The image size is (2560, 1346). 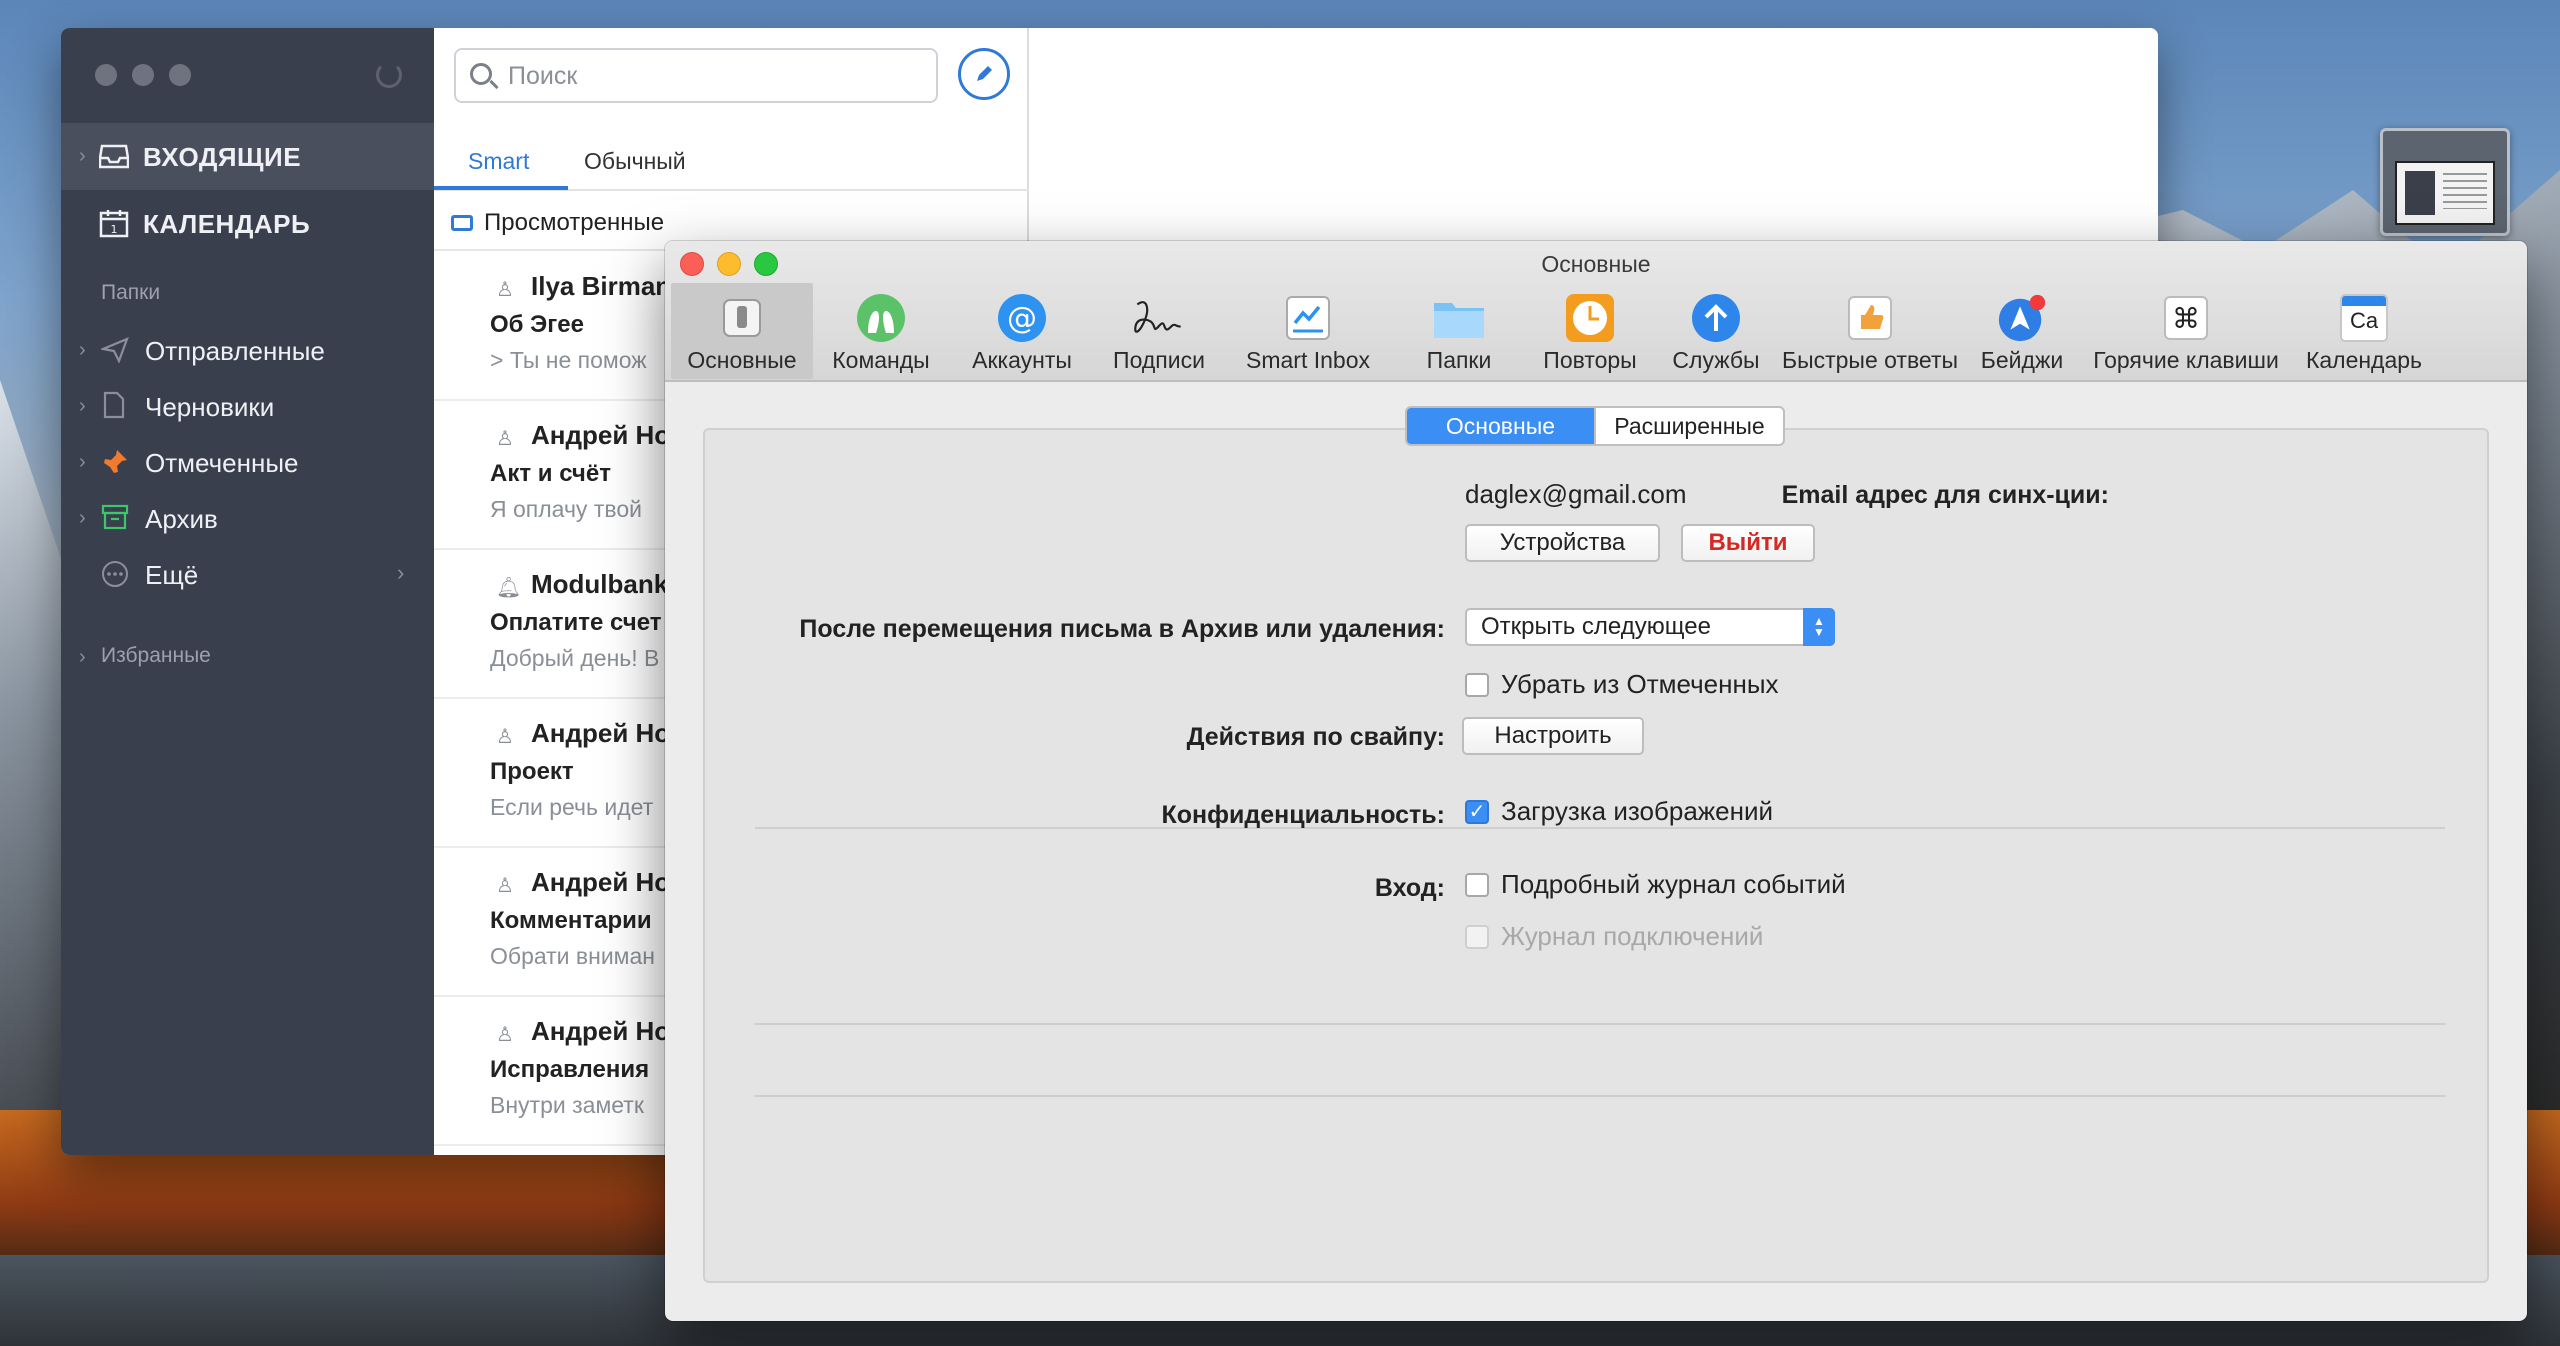 I want to click on folders-heading: Папки, so click(x=131, y=292).